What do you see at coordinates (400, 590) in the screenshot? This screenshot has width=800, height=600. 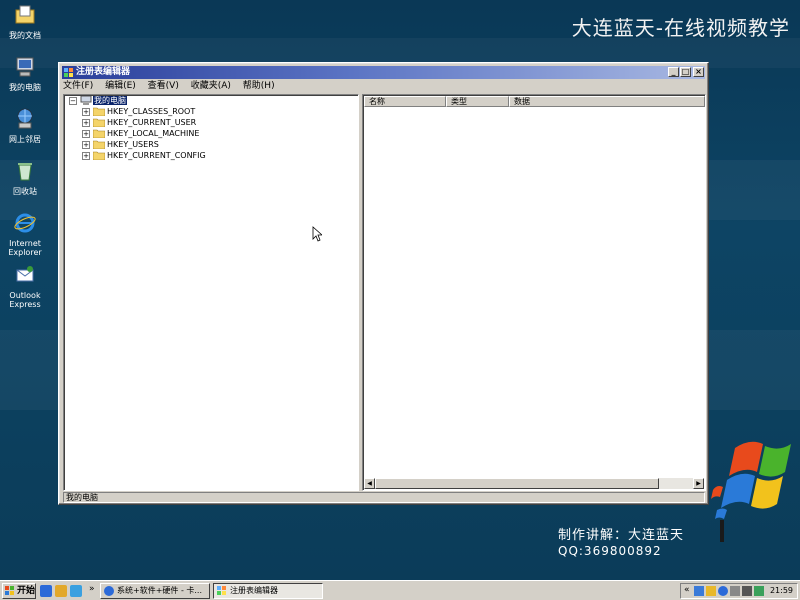 I see `taskbar: 开始 » 系统+软件+硬件 - 卡... 注册表编辑器 « 21:59` at bounding box center [400, 590].